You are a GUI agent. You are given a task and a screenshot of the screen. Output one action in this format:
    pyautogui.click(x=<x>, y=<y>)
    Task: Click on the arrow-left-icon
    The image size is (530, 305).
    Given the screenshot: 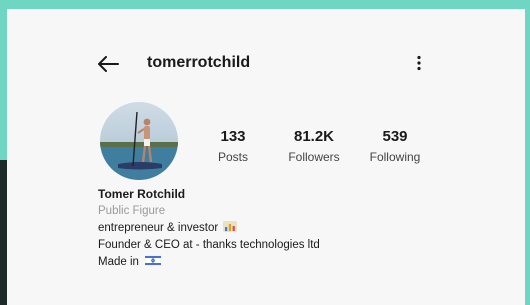 What is the action you would take?
    pyautogui.click(x=108, y=64)
    